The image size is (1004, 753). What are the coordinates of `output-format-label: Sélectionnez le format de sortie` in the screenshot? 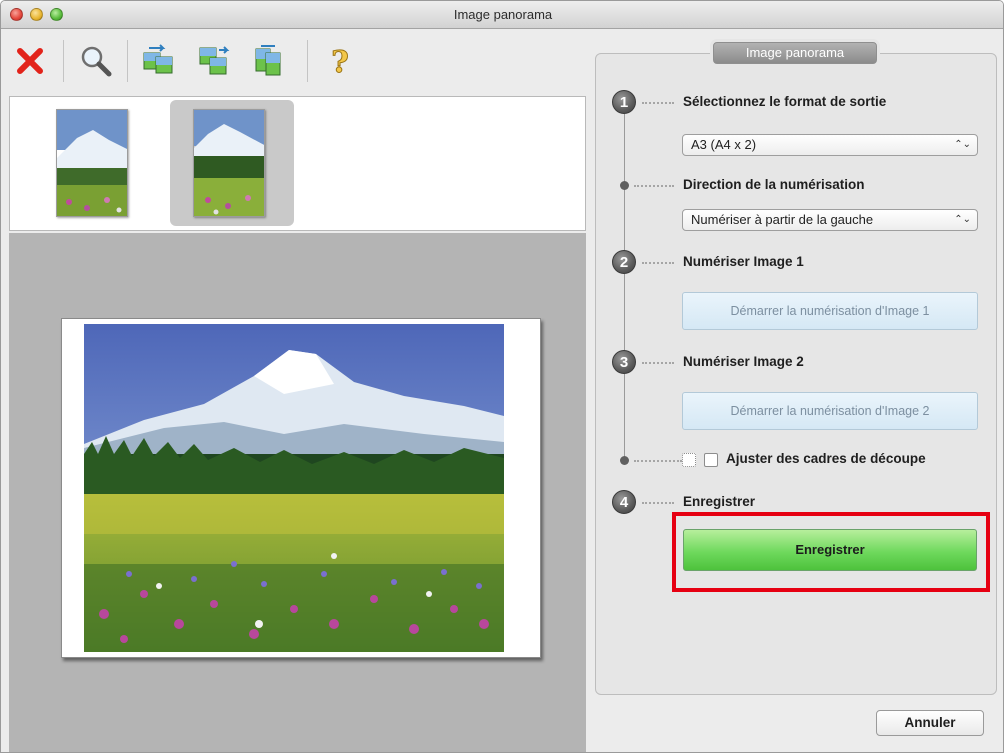 It's located at (785, 101).